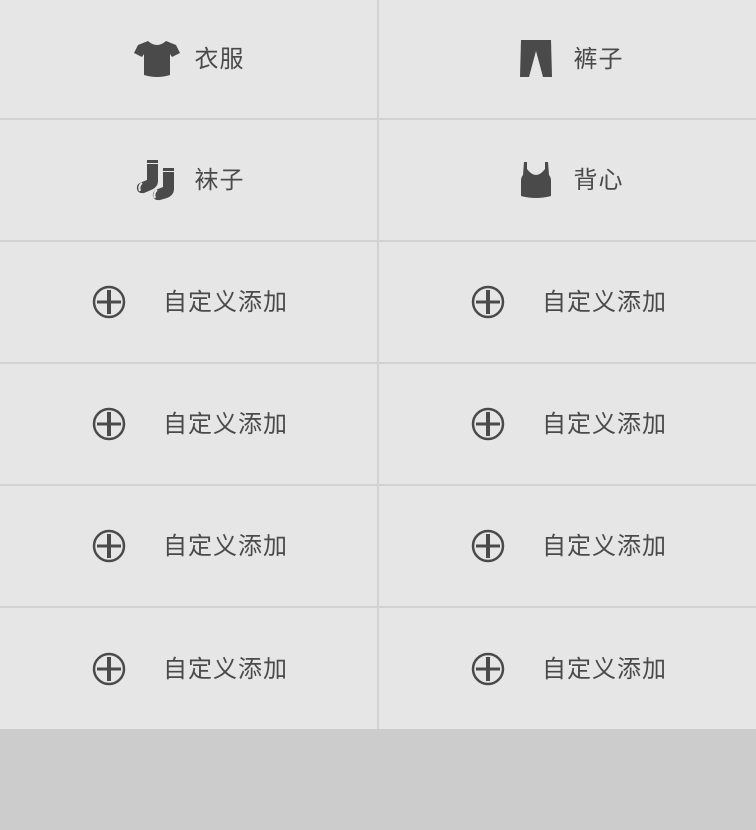 This screenshot has width=756, height=830. Describe the element at coordinates (157, 180) in the screenshot. I see `socks-icon` at that location.